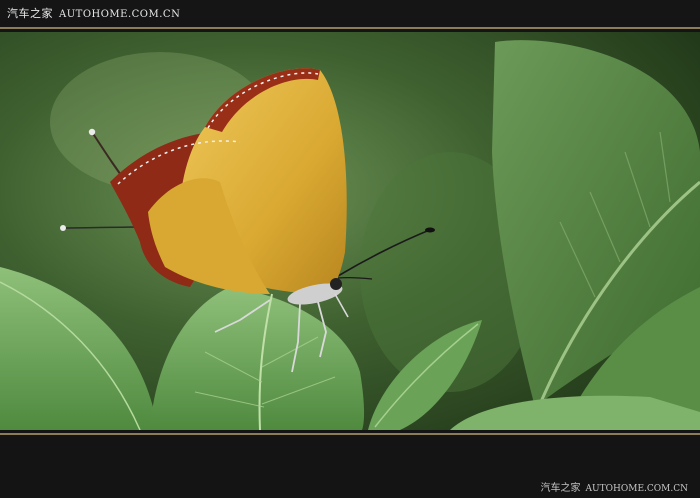  Describe the element at coordinates (120, 14) in the screenshot. I see `header-brand-site: AUTOHOME.COM.CN` at that location.